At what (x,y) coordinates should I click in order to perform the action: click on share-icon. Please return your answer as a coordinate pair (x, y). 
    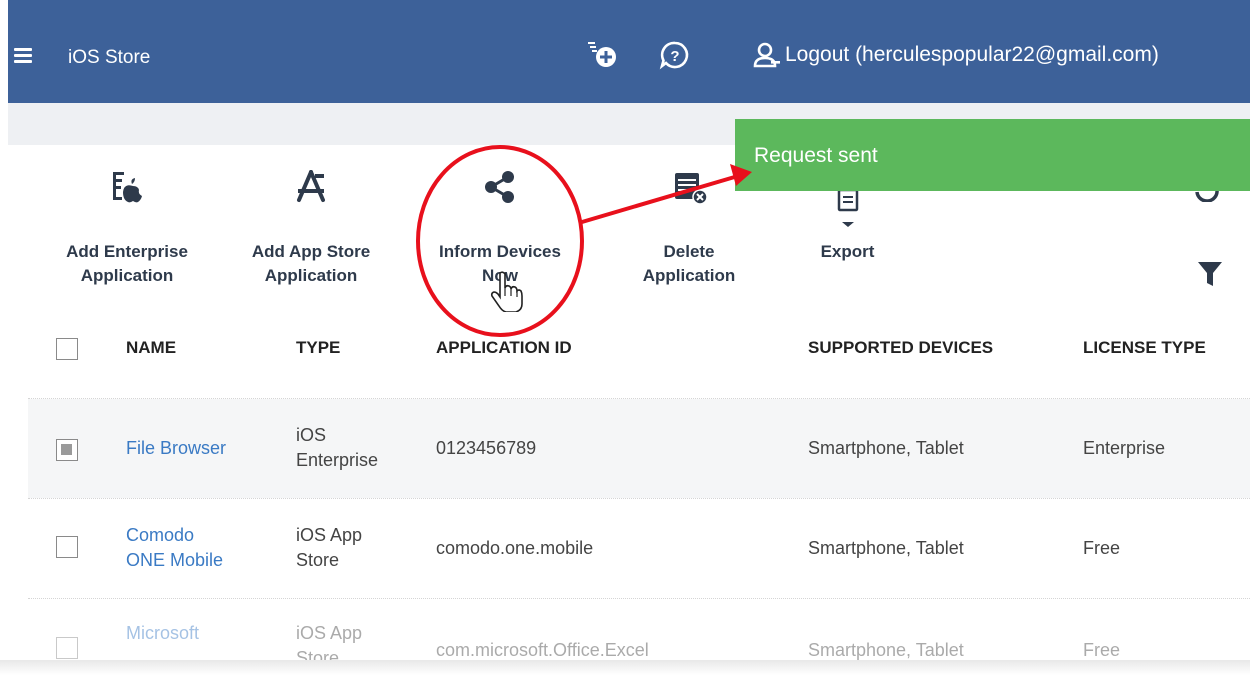
    Looking at the image, I should click on (499, 187).